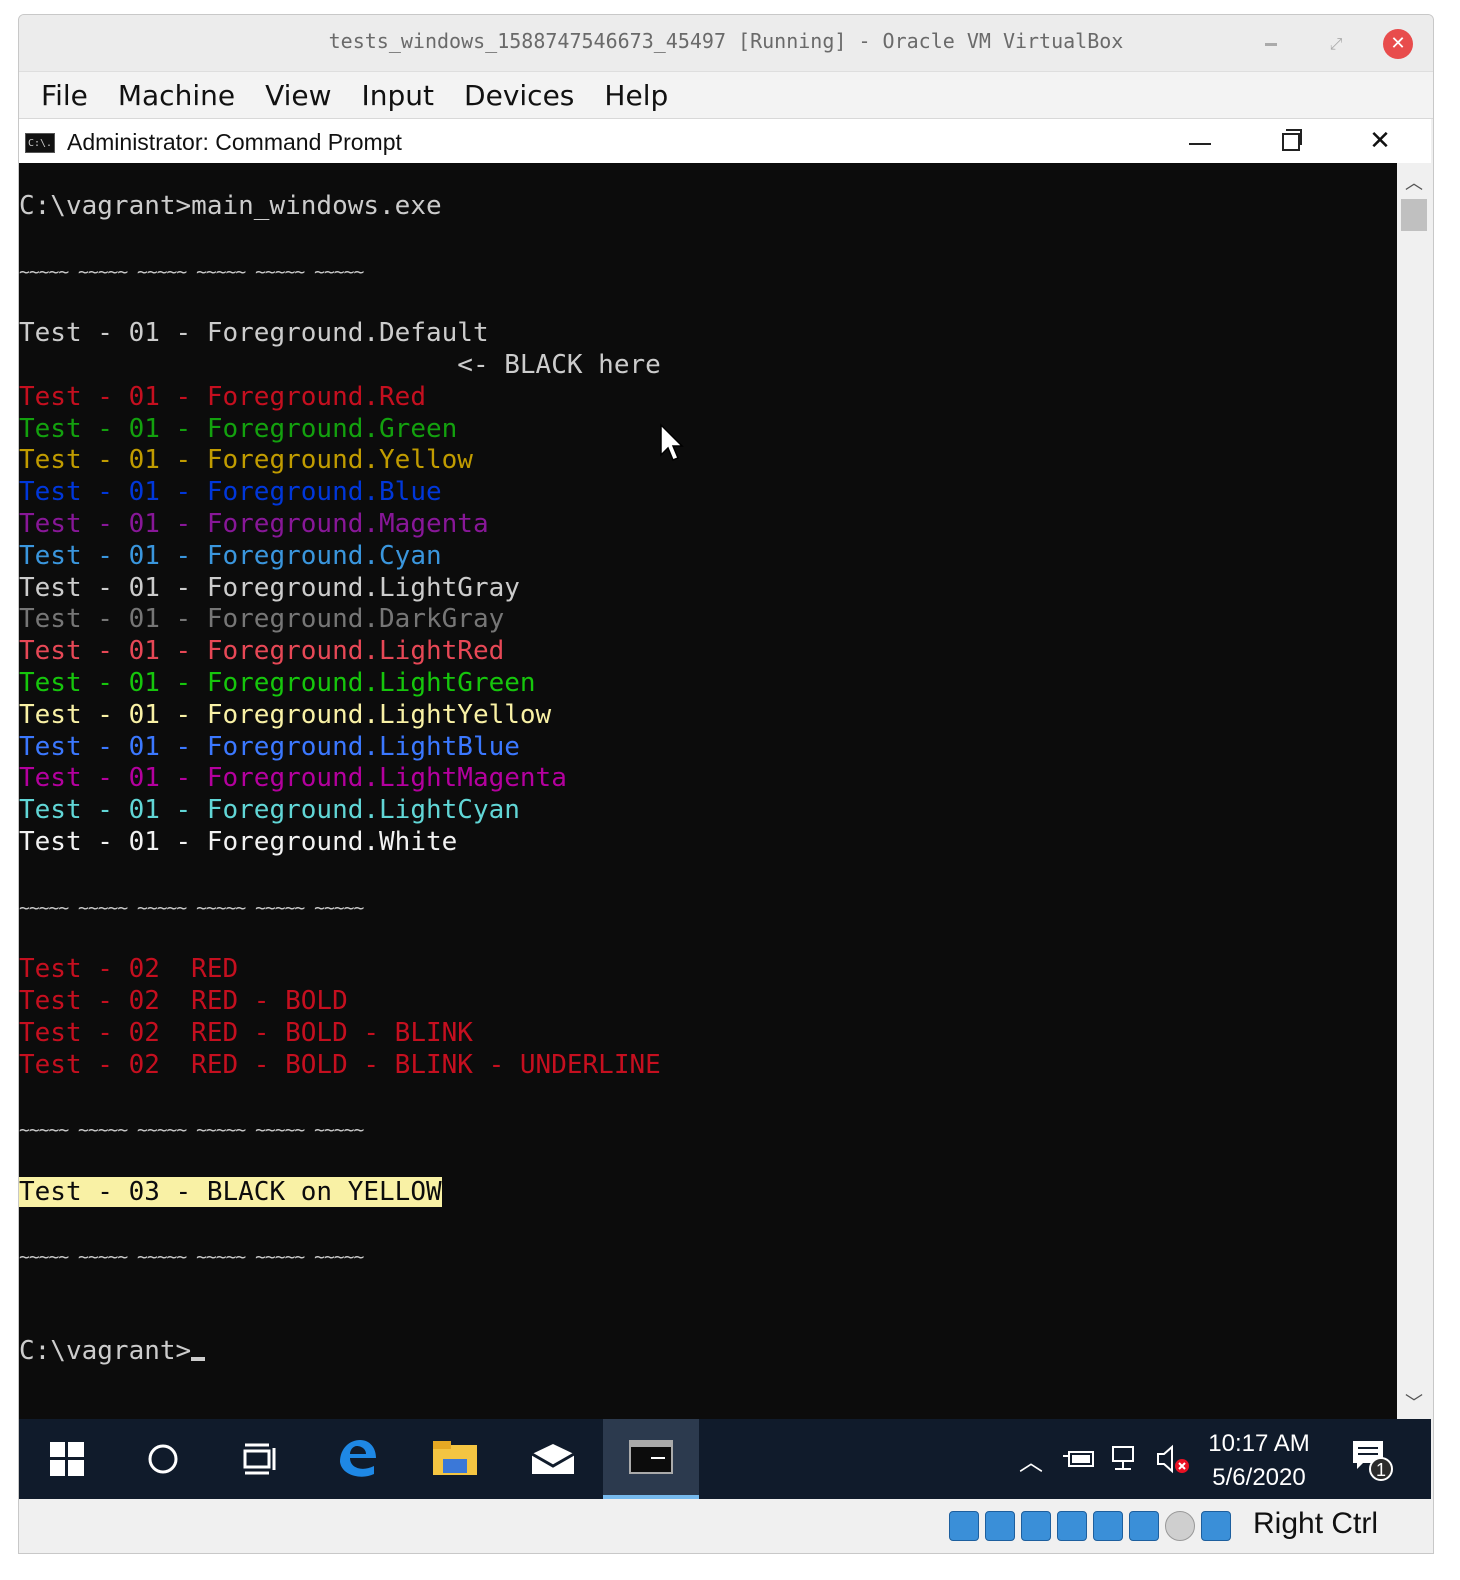 The width and height of the screenshot is (1460, 1580). I want to click on cmd-close-button: ✕, so click(1380, 141).